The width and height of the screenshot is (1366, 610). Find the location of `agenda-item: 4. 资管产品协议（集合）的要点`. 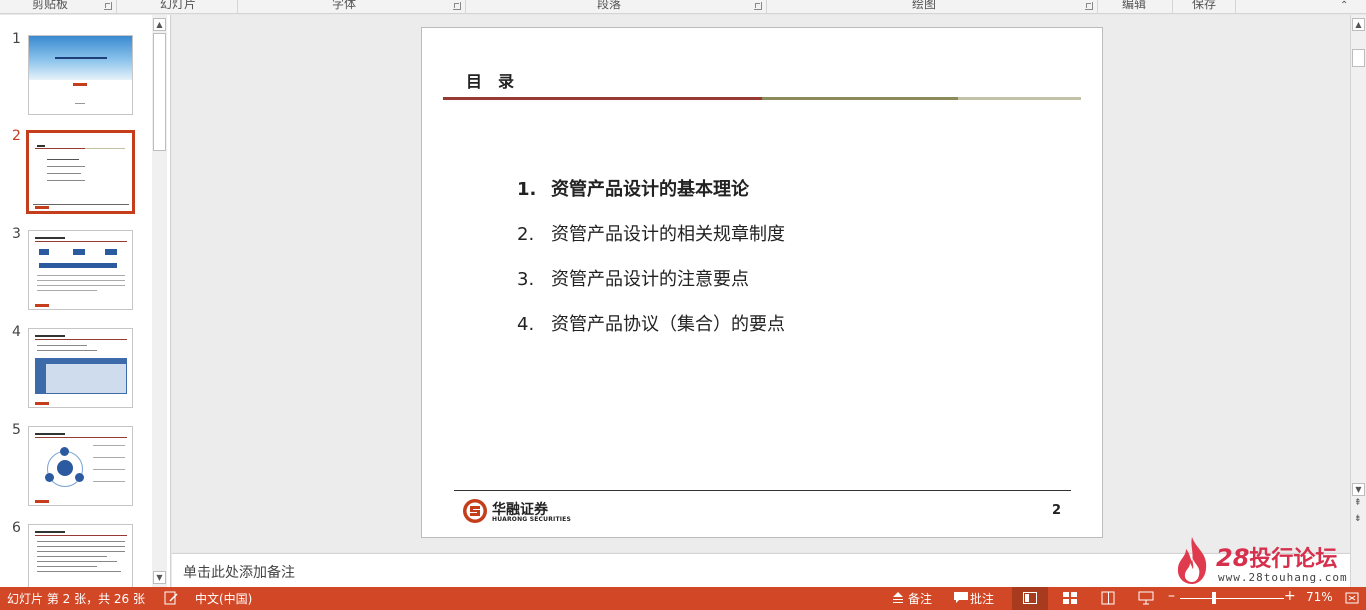

agenda-item: 4. 资管产品协议（集合）的要点 is located at coordinates (651, 323).